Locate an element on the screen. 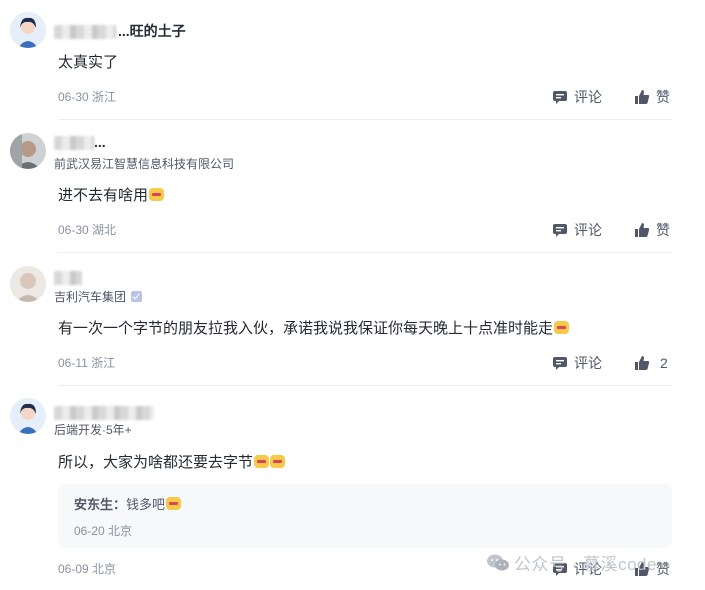 The image size is (705, 590). watermark: 公众号 · 慕溪code is located at coordinates (571, 562).